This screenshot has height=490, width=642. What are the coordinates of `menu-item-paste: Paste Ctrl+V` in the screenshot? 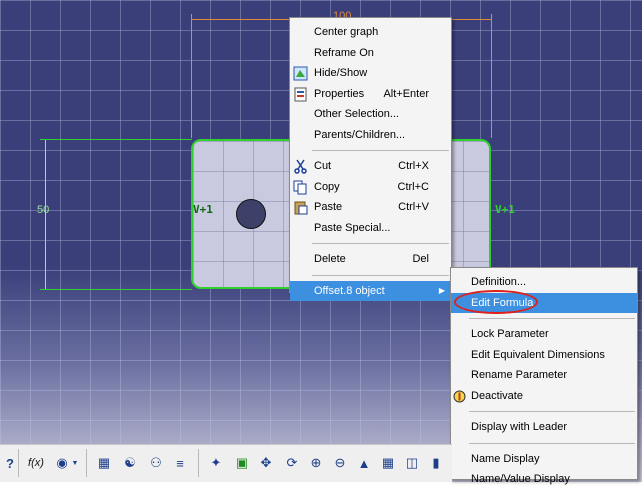 It's located at (370, 207).